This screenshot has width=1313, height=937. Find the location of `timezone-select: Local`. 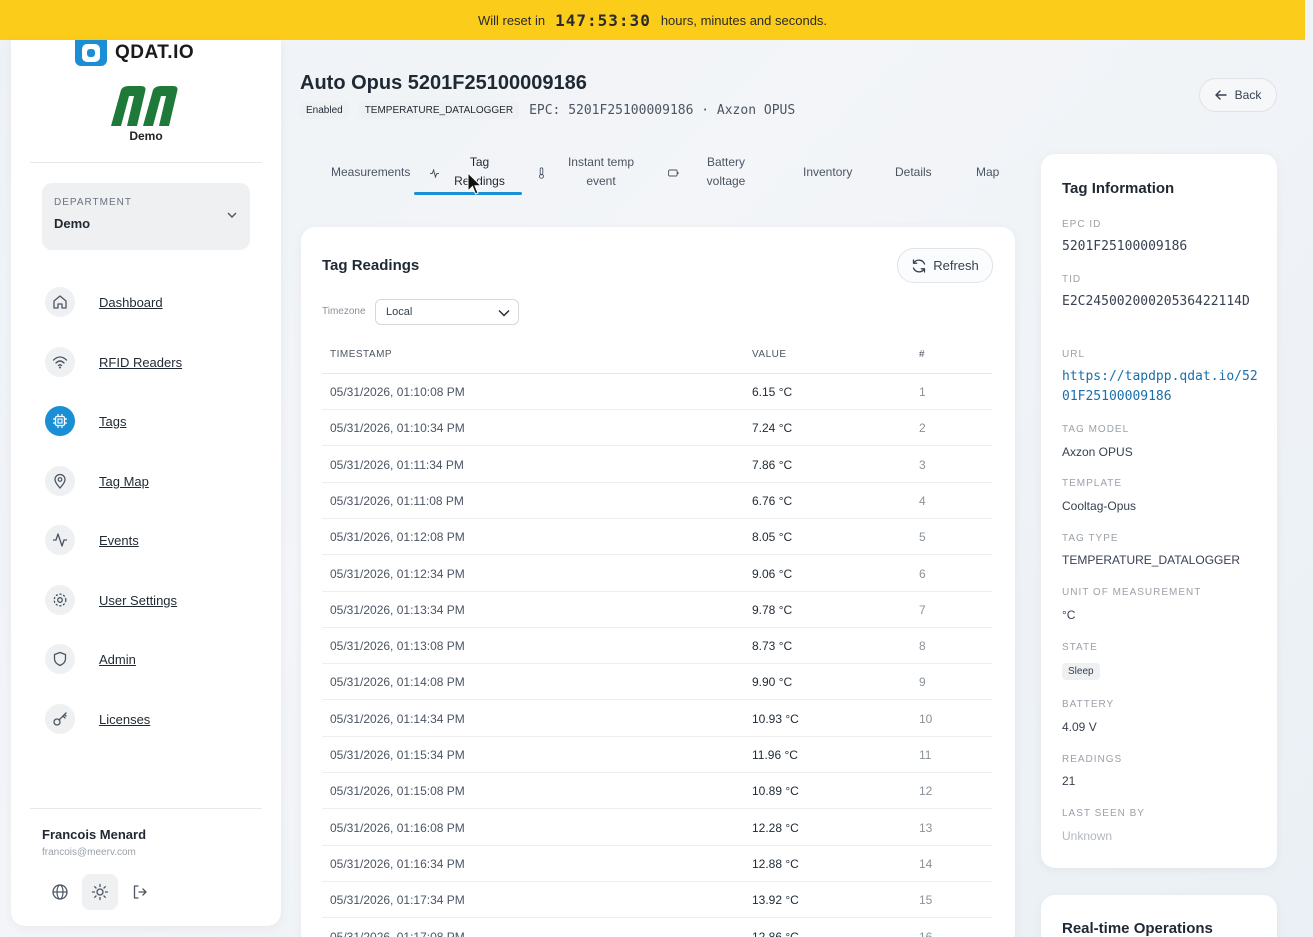

timezone-select: Local is located at coordinates (447, 312).